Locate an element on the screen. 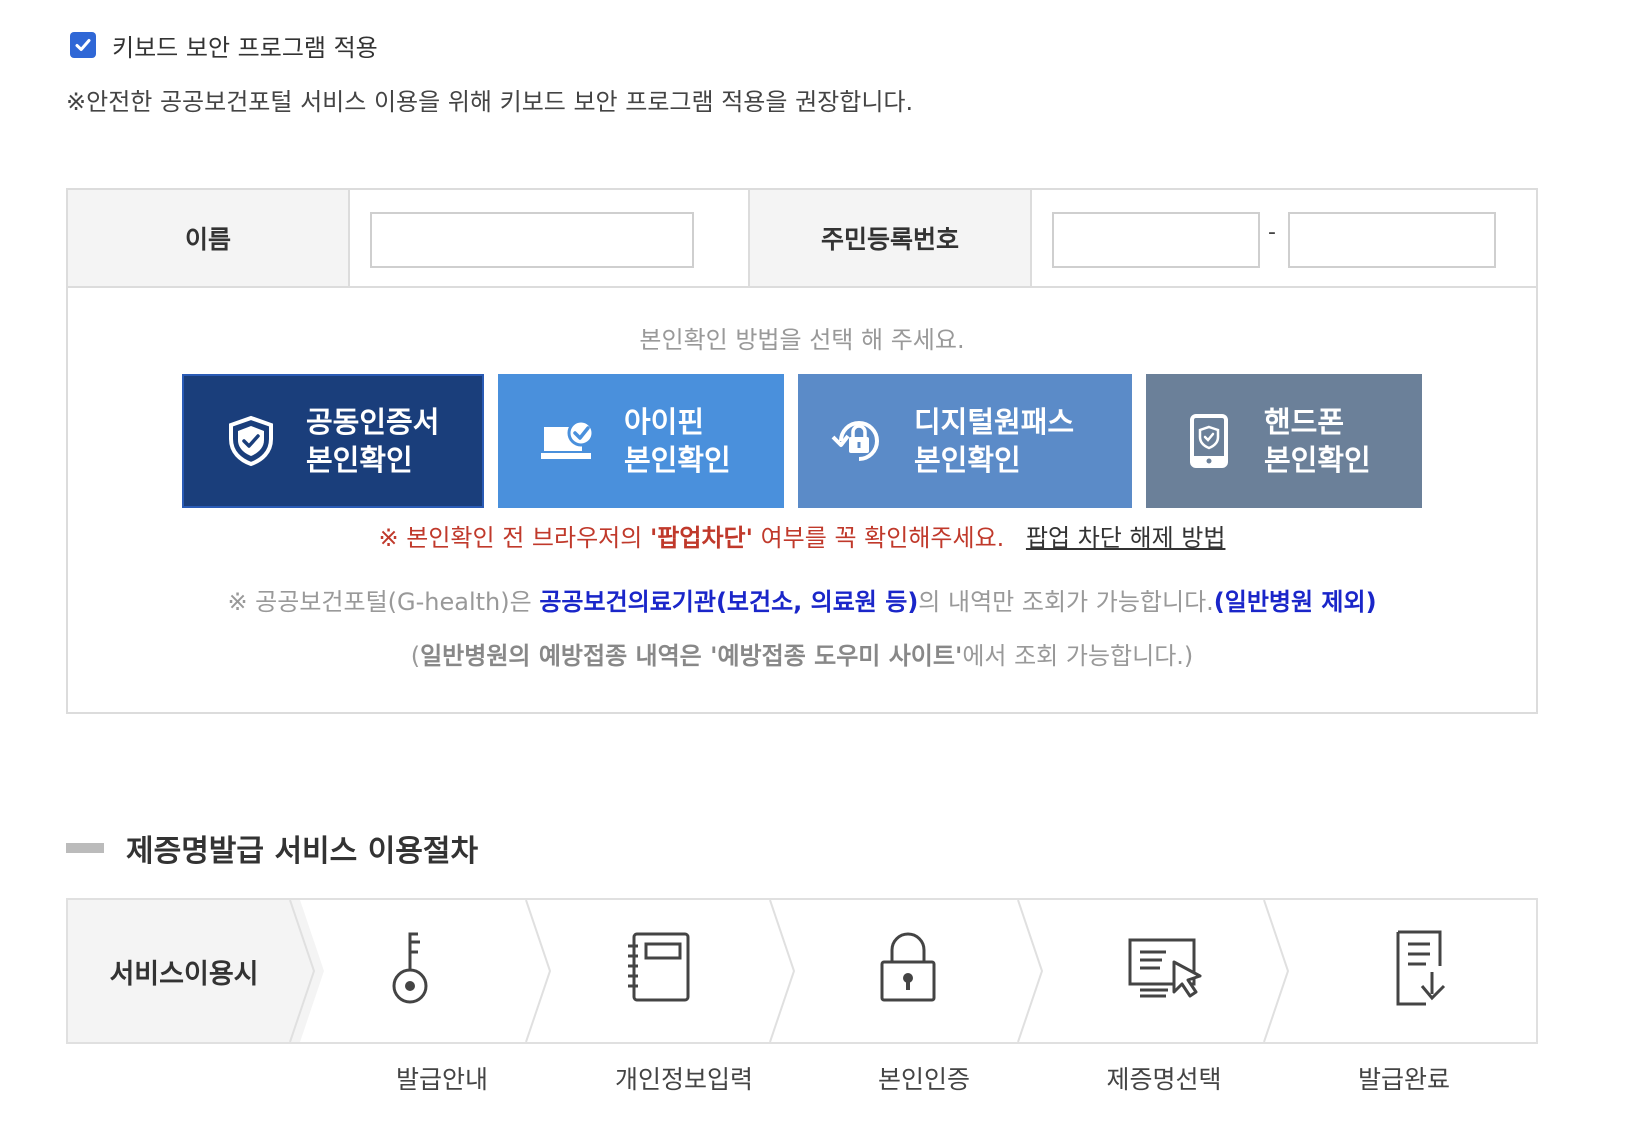 The height and width of the screenshot is (1136, 1638). phone-verify-line2: 본인확인 is located at coordinates (1317, 460).